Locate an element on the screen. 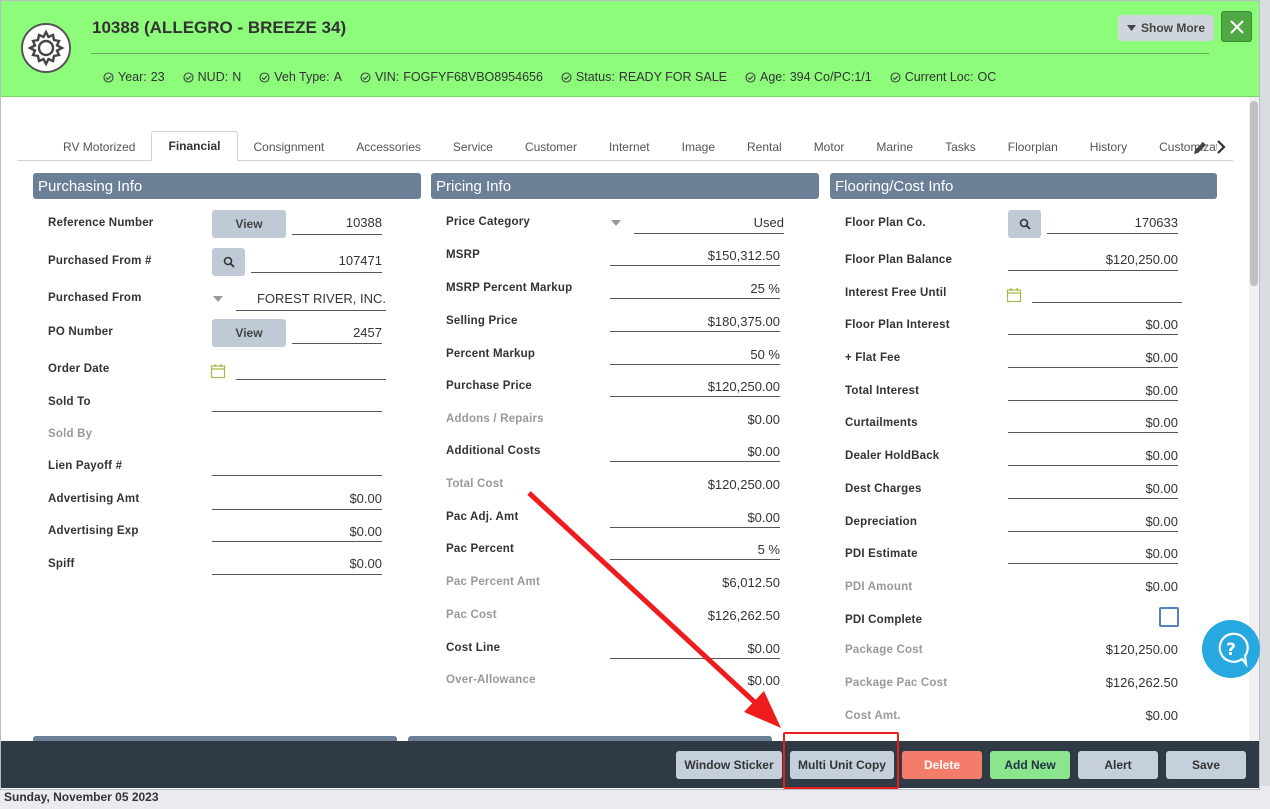 Image resolution: width=1270 pixels, height=809 pixels. pricing-row-field: 5 % is located at coordinates (695, 549).